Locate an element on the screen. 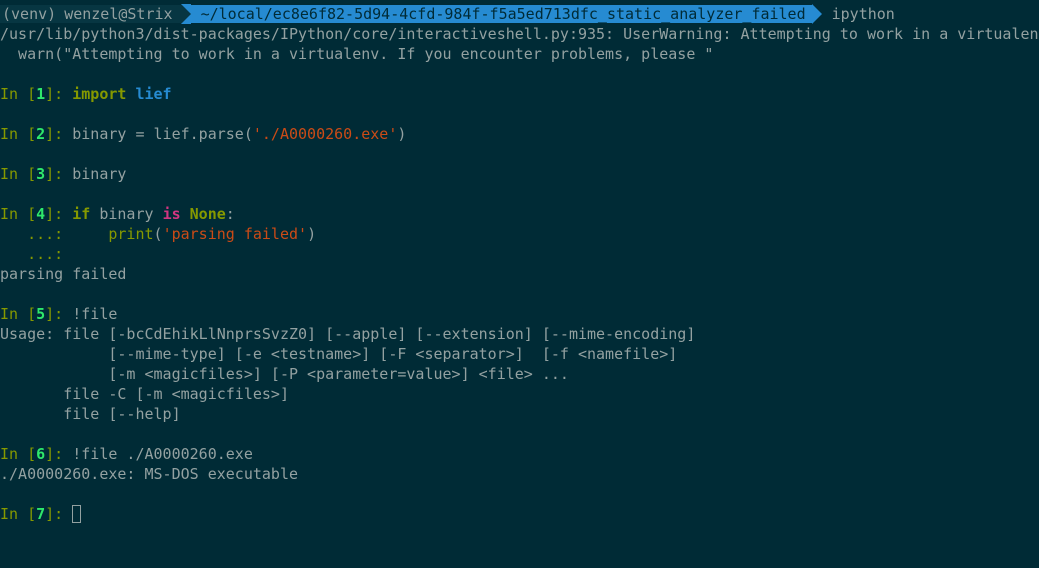 The image size is (1039, 568). in-prompt-number: 3 is located at coordinates (41, 174).